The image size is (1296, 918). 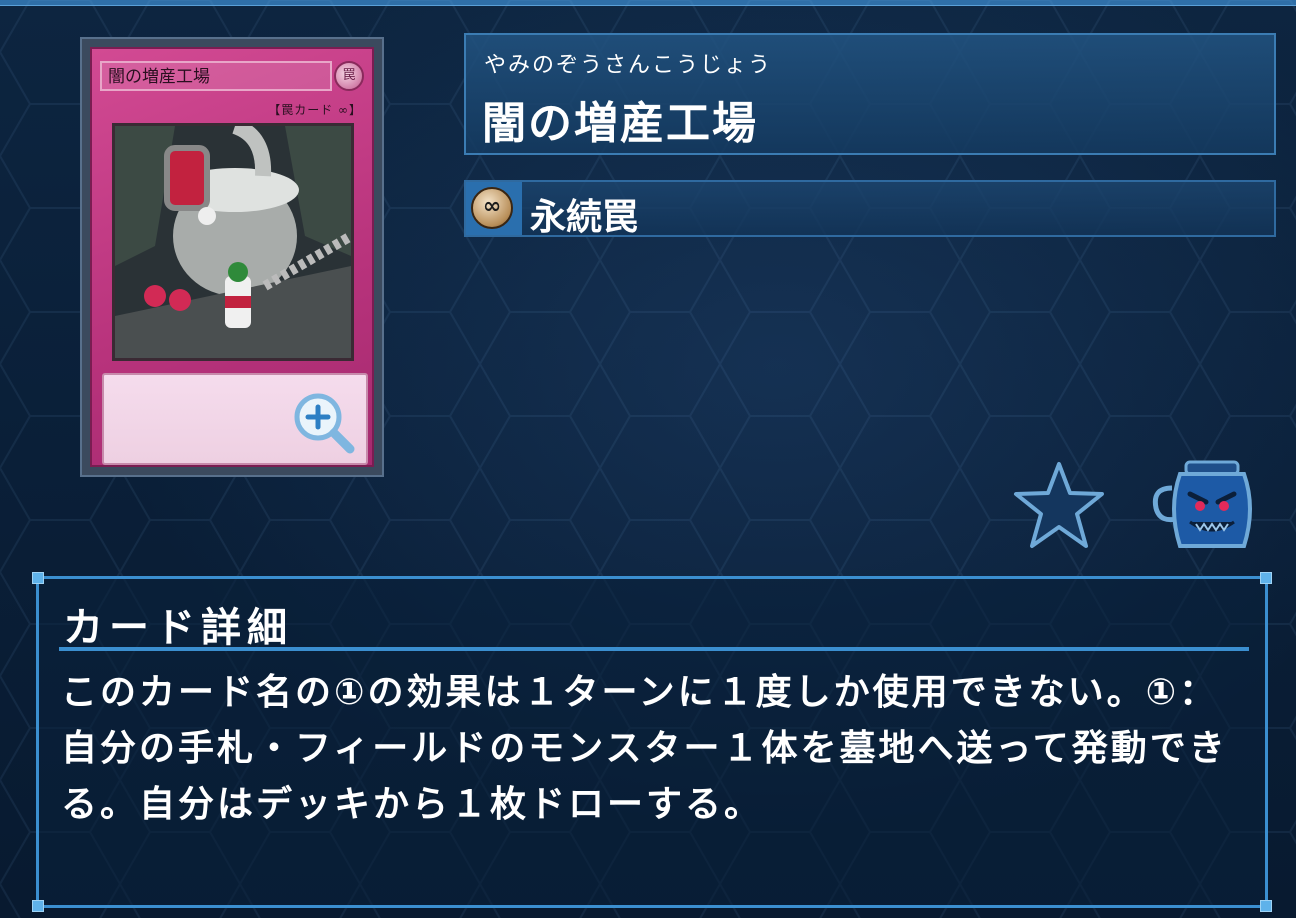 I want to click on card-text-box, so click(x=235, y=419).